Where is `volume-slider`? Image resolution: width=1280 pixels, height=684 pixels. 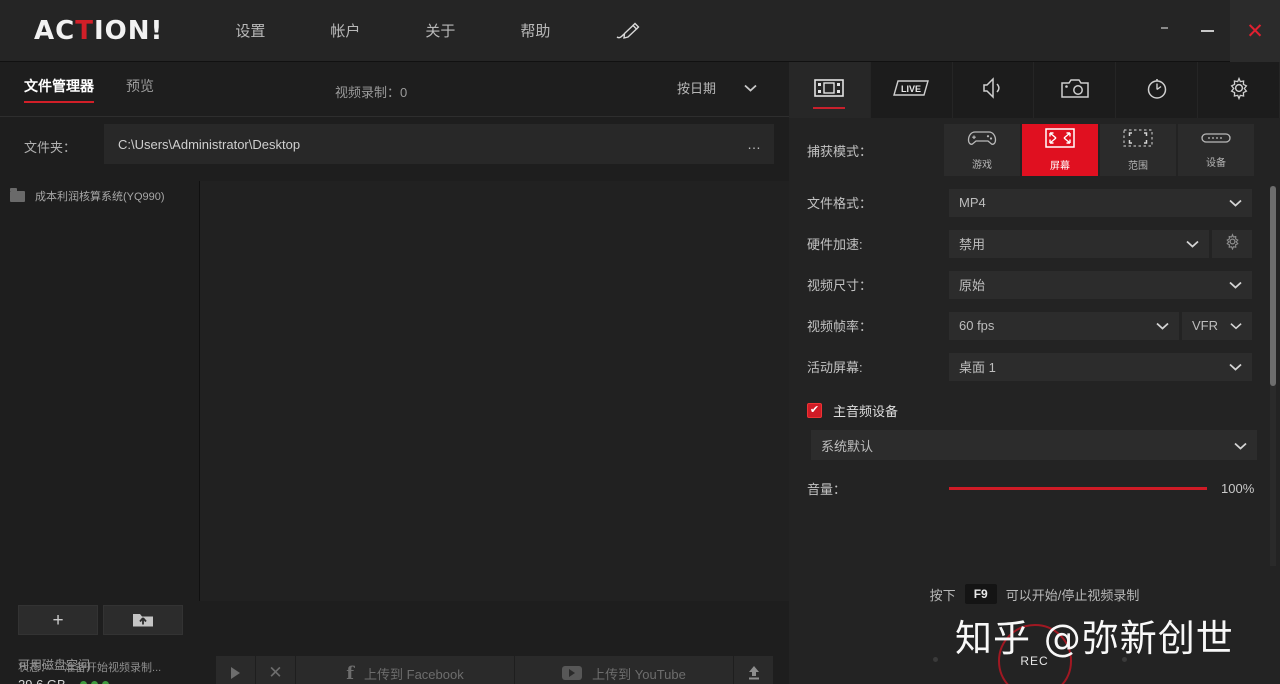 volume-slider is located at coordinates (1078, 488).